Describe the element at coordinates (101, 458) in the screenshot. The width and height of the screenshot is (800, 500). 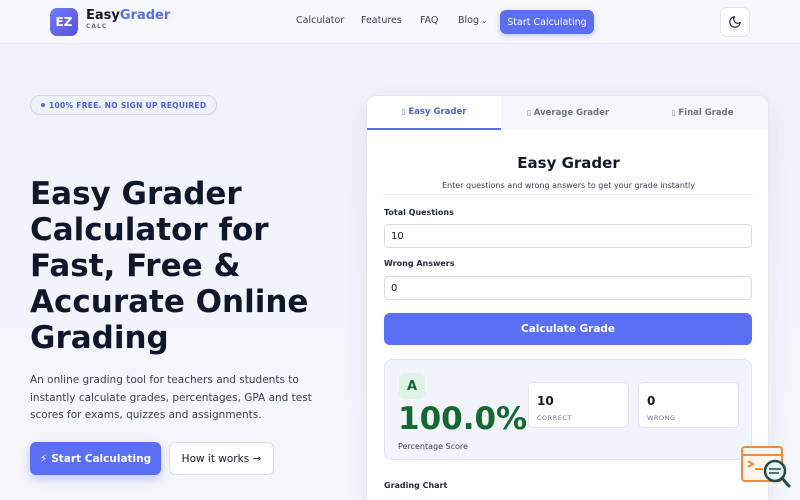
I see `hero-start-label: Start Calculating` at that location.